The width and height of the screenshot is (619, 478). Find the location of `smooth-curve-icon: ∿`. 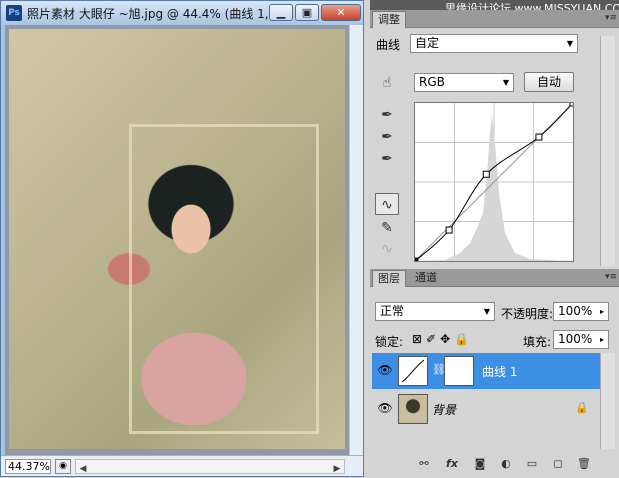

smooth-curve-icon: ∿ is located at coordinates (387, 249).